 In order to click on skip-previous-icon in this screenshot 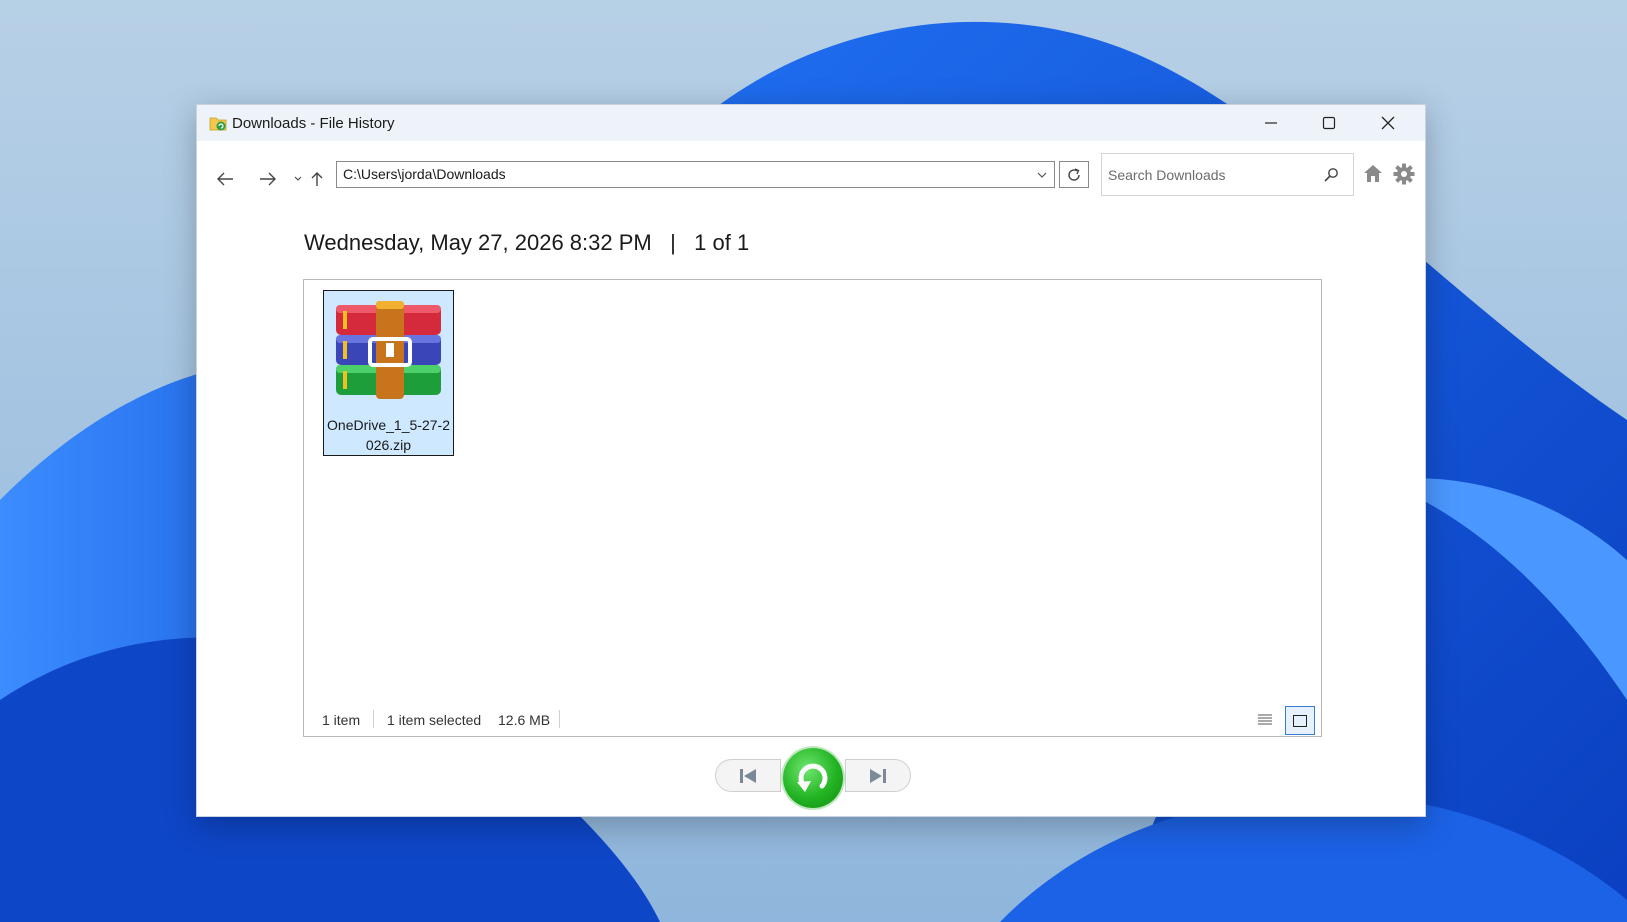, I will do `click(748, 775)`.